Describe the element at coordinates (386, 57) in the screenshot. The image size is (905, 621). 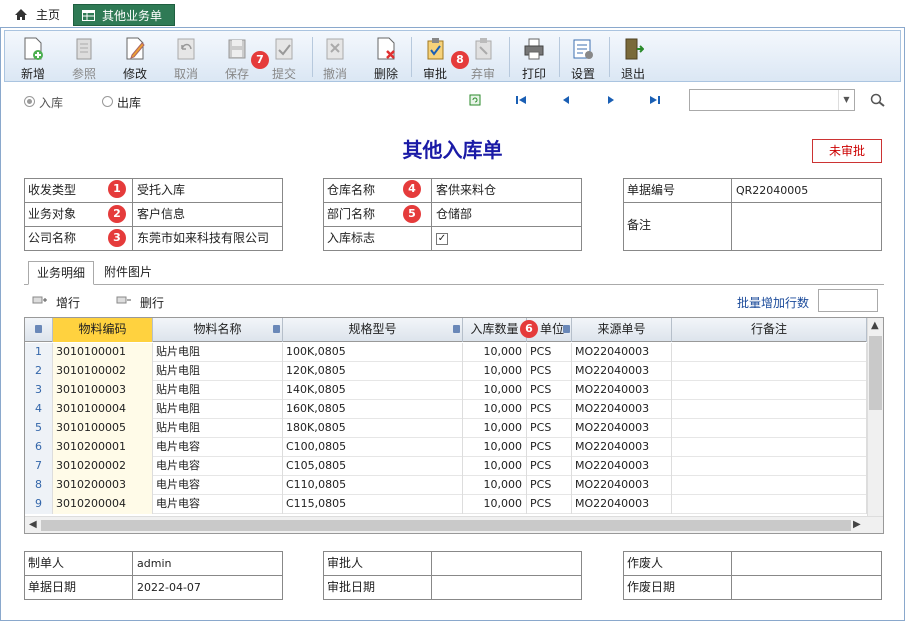
I see `delete-button: 删除` at that location.